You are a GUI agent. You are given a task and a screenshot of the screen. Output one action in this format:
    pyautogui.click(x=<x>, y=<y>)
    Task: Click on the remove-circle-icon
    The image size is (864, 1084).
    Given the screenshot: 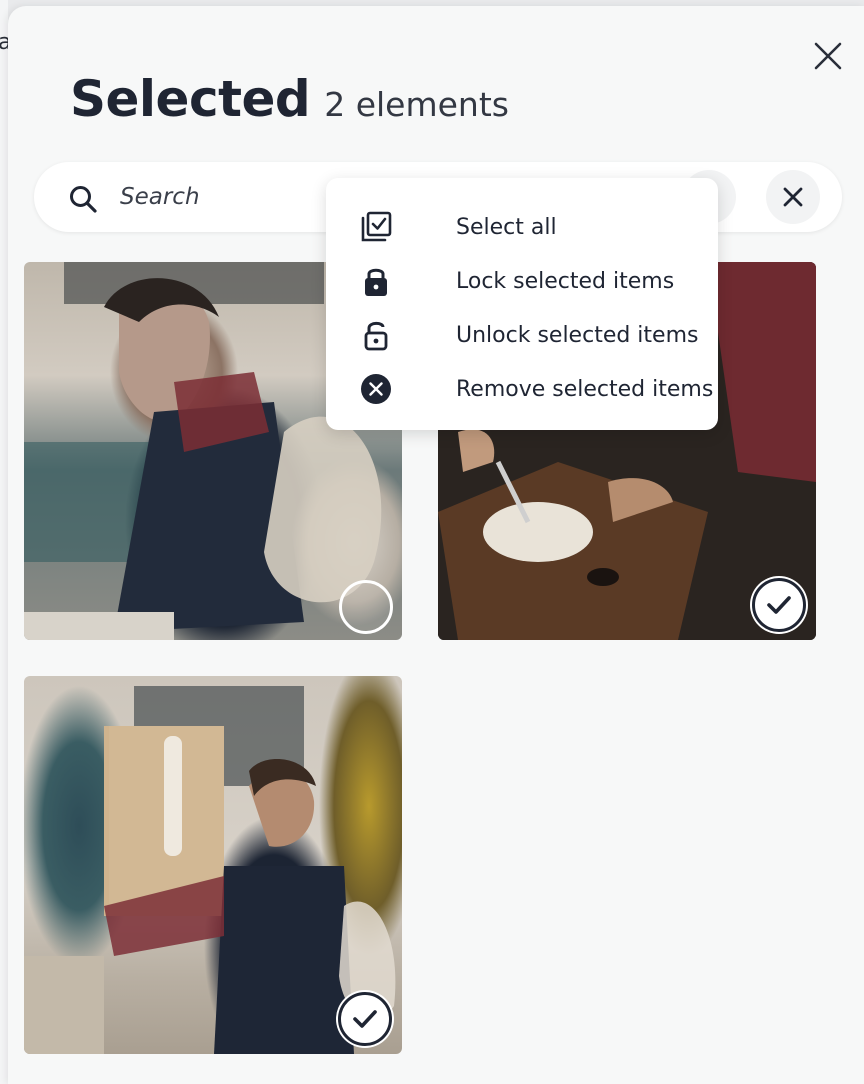 What is the action you would take?
    pyautogui.click(x=376, y=389)
    